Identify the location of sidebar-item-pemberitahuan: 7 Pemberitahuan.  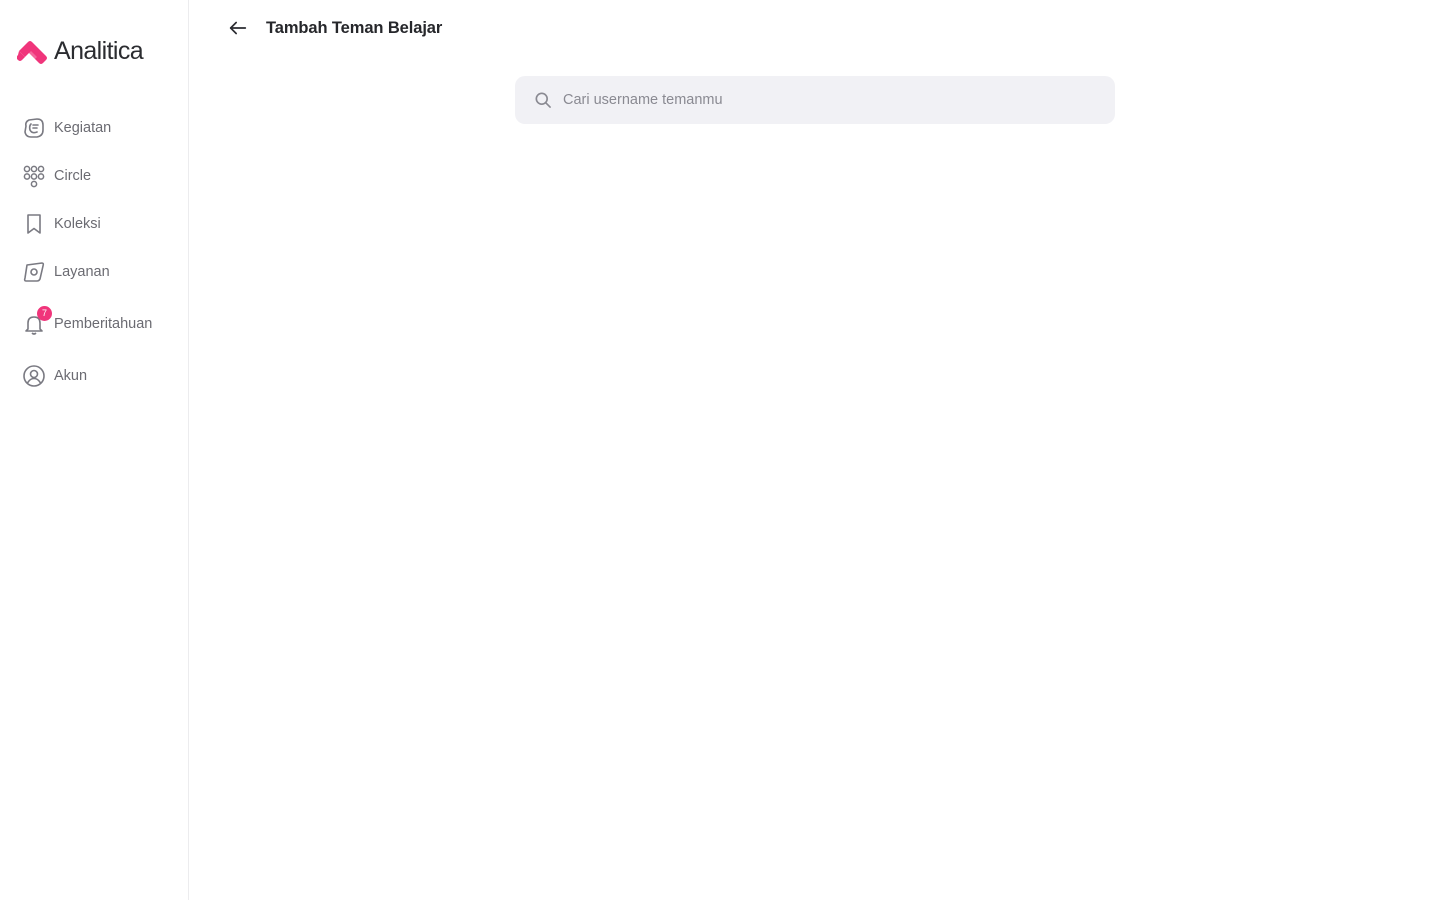
(87, 322).